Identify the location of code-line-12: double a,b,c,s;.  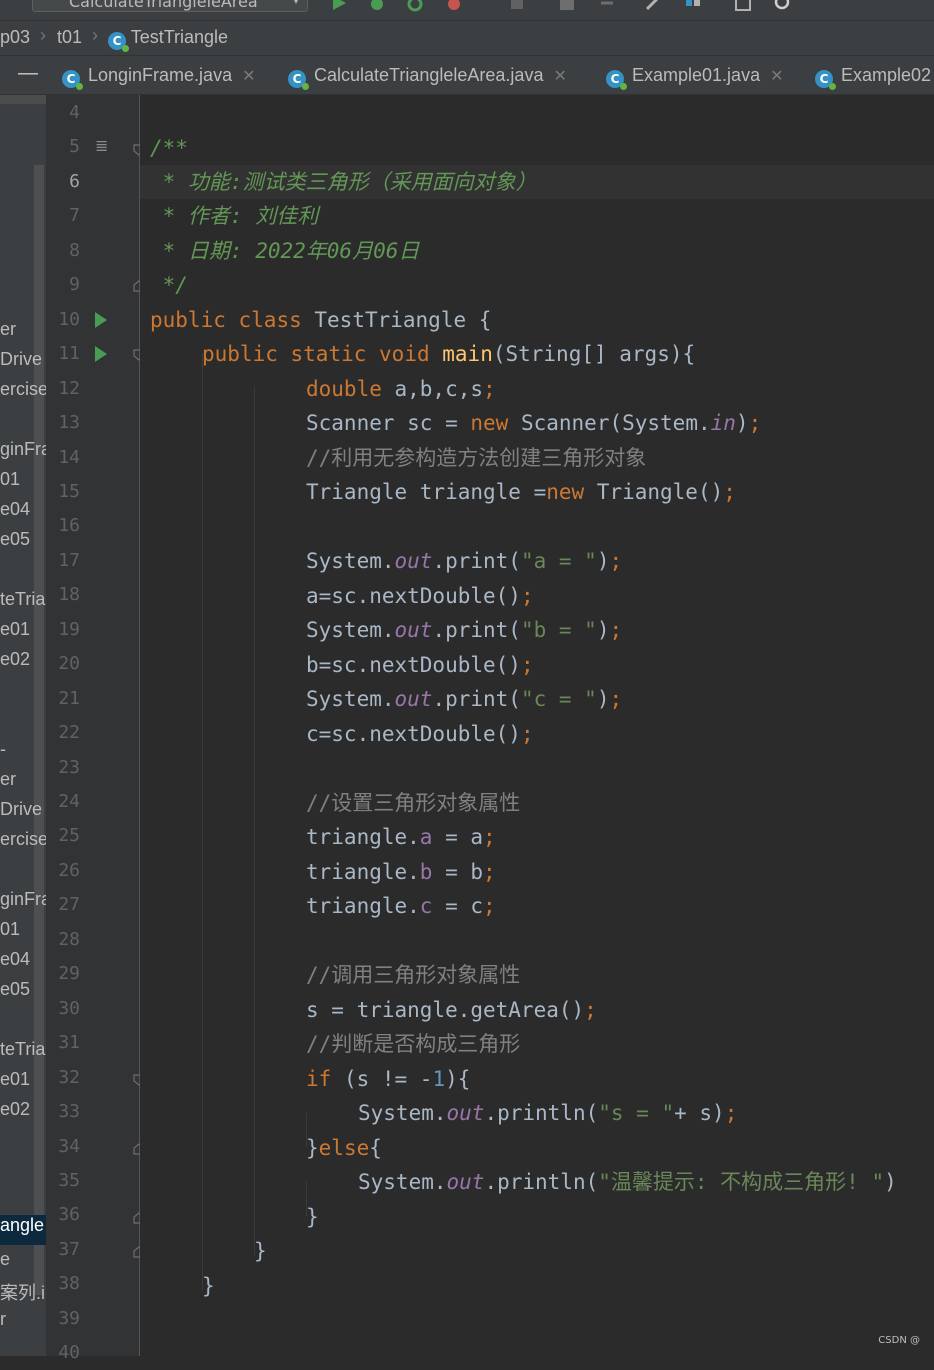
(401, 389).